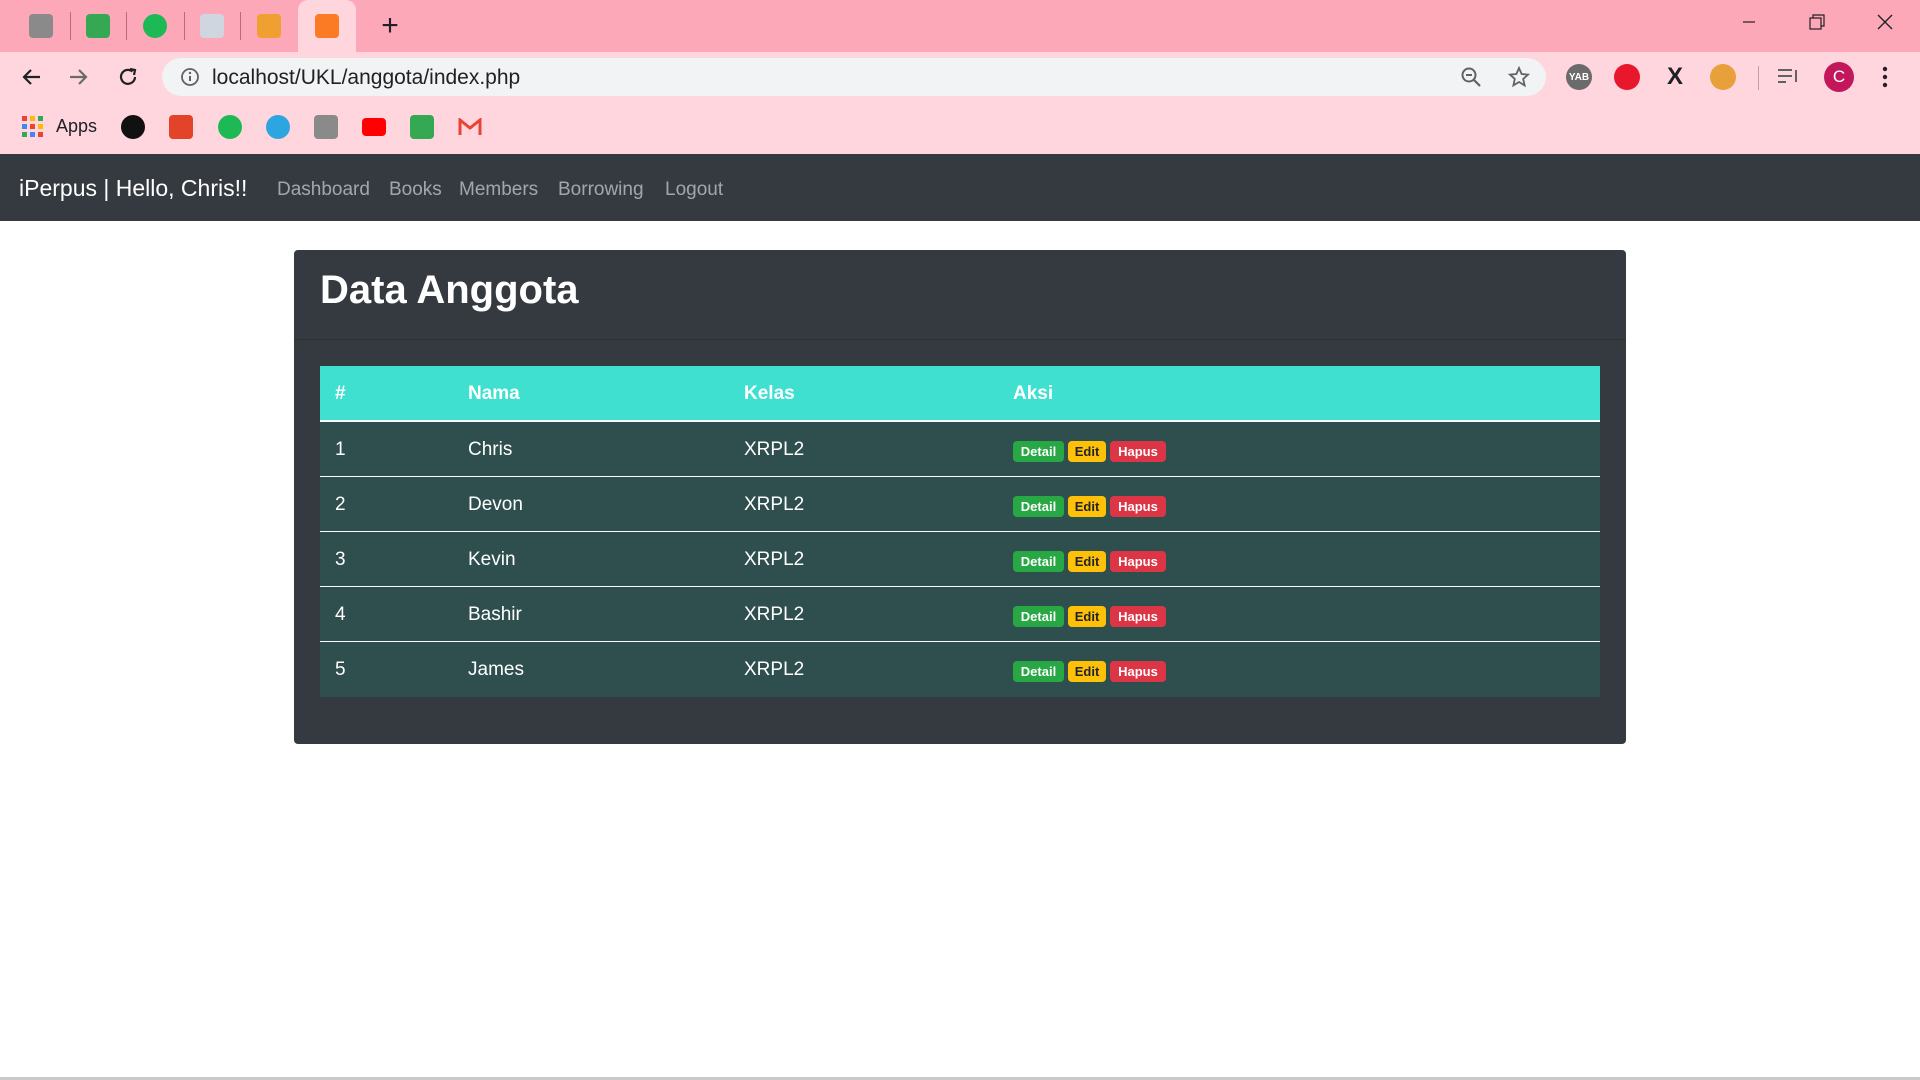 The width and height of the screenshot is (1920, 1080). I want to click on tab-xampp, so click(327, 26).